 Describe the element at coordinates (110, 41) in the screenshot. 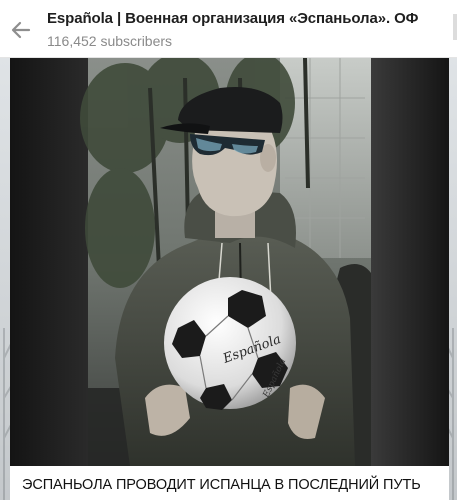

I see `subscriber-count: 116,452 subscribers` at that location.